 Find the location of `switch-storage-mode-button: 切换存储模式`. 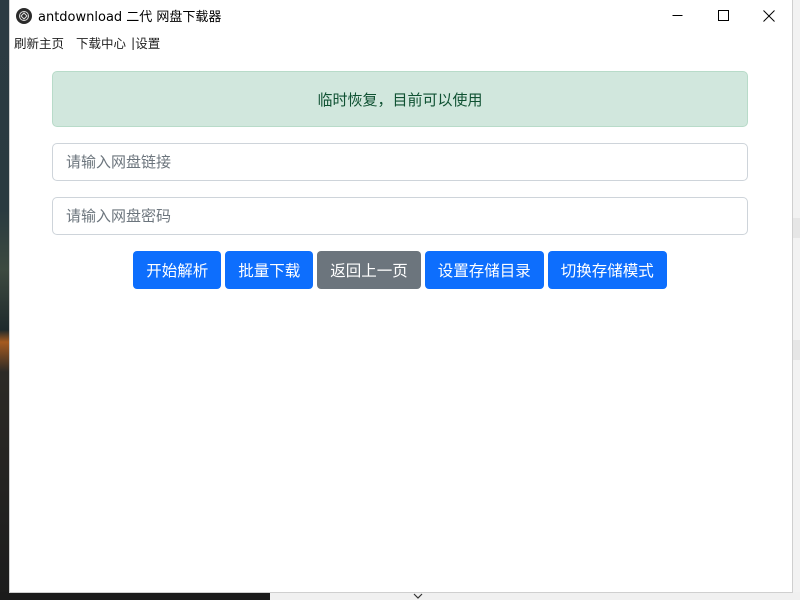

switch-storage-mode-button: 切换存储模式 is located at coordinates (607, 270).